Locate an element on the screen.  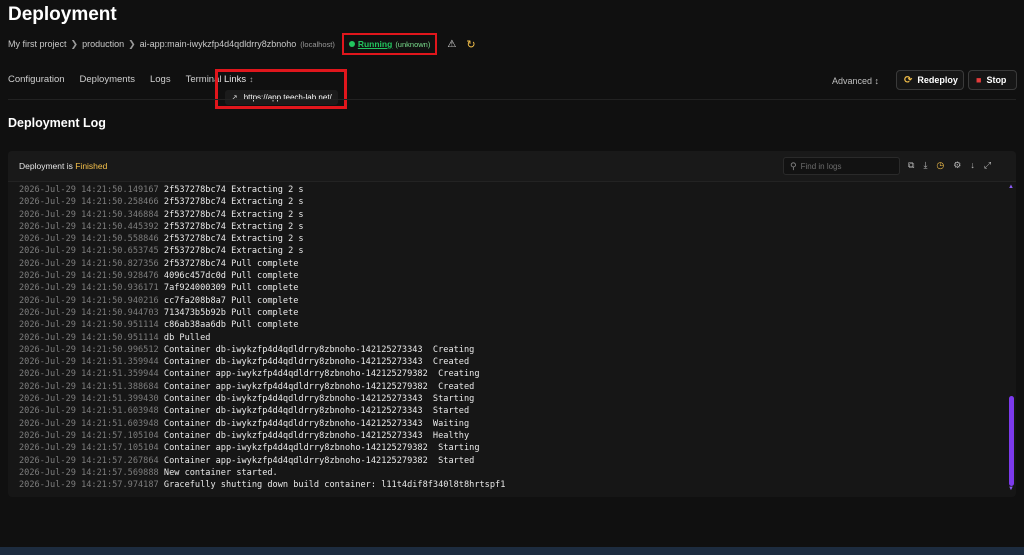
advanced-label: Advanced is located at coordinates (852, 81).